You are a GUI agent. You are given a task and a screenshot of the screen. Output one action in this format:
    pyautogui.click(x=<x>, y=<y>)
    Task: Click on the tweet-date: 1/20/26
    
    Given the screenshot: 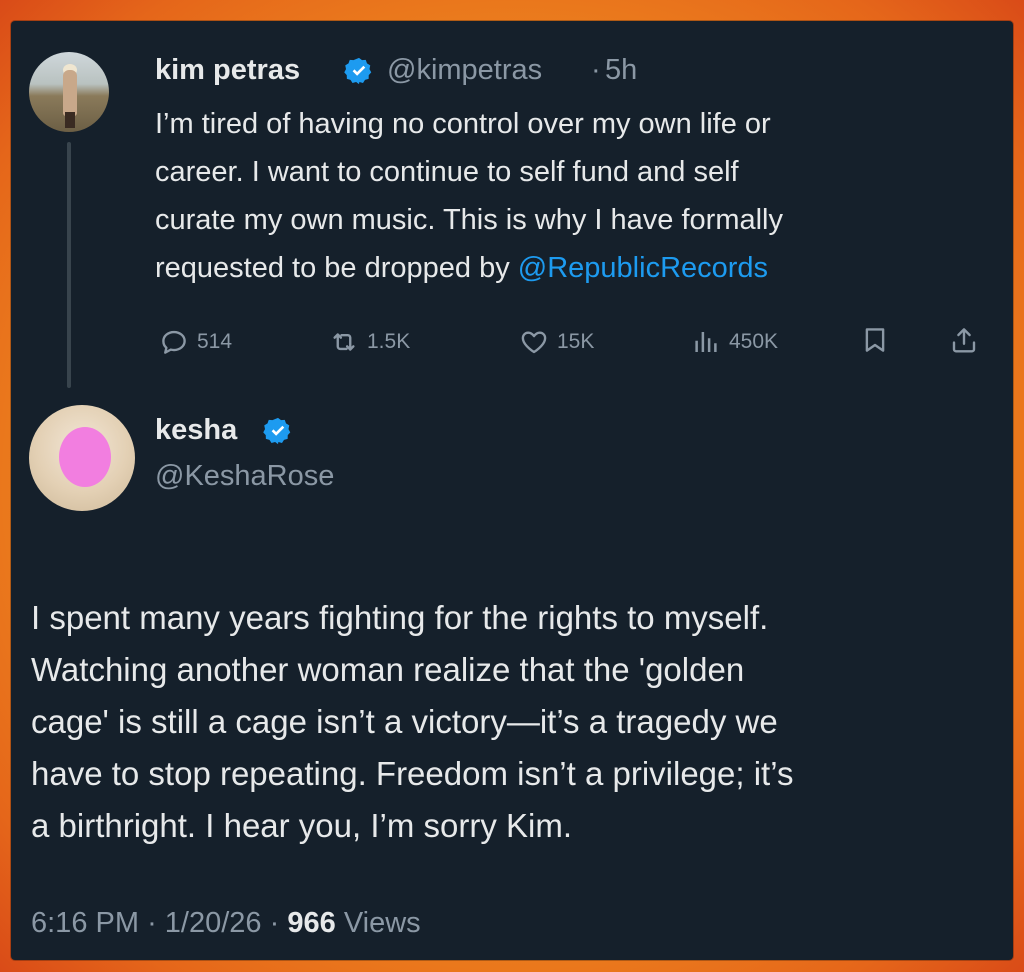 What is the action you would take?
    pyautogui.click(x=213, y=923)
    